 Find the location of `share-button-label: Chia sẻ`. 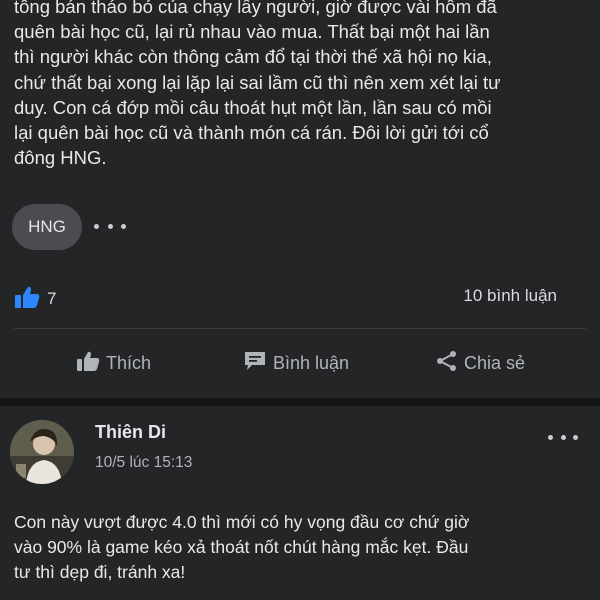

share-button-label: Chia sẻ is located at coordinates (495, 362).